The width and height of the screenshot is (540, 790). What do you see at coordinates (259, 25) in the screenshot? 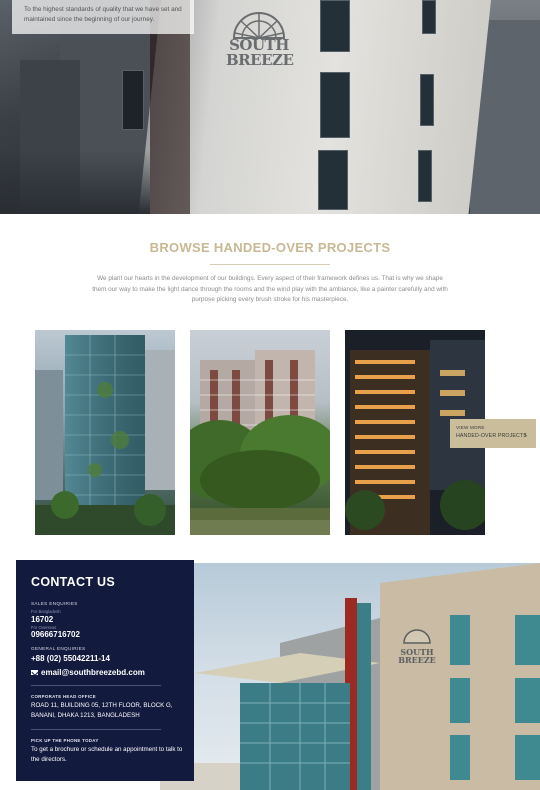
I see `sunburst-logo-icon` at bounding box center [259, 25].